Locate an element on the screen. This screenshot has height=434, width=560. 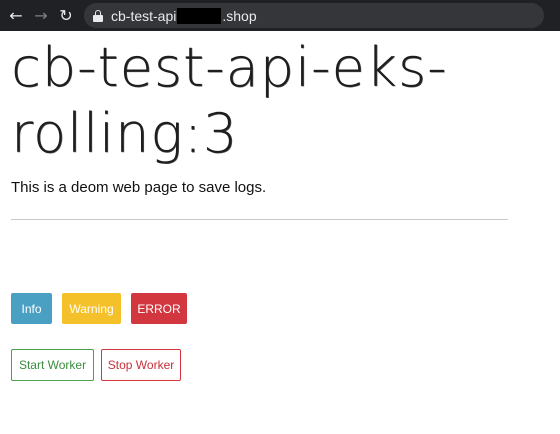
page-subtitle: This is a deom web page to save logs. is located at coordinates (139, 187).